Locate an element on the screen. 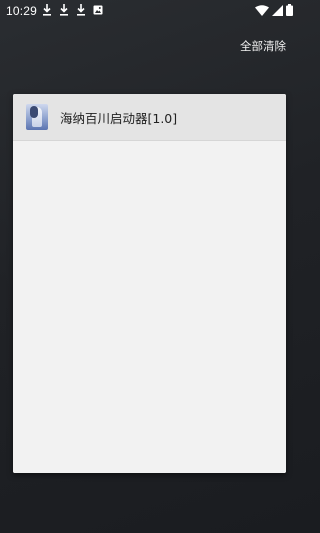  app-title: 海纳百川启动器[1.0] is located at coordinates (119, 118).